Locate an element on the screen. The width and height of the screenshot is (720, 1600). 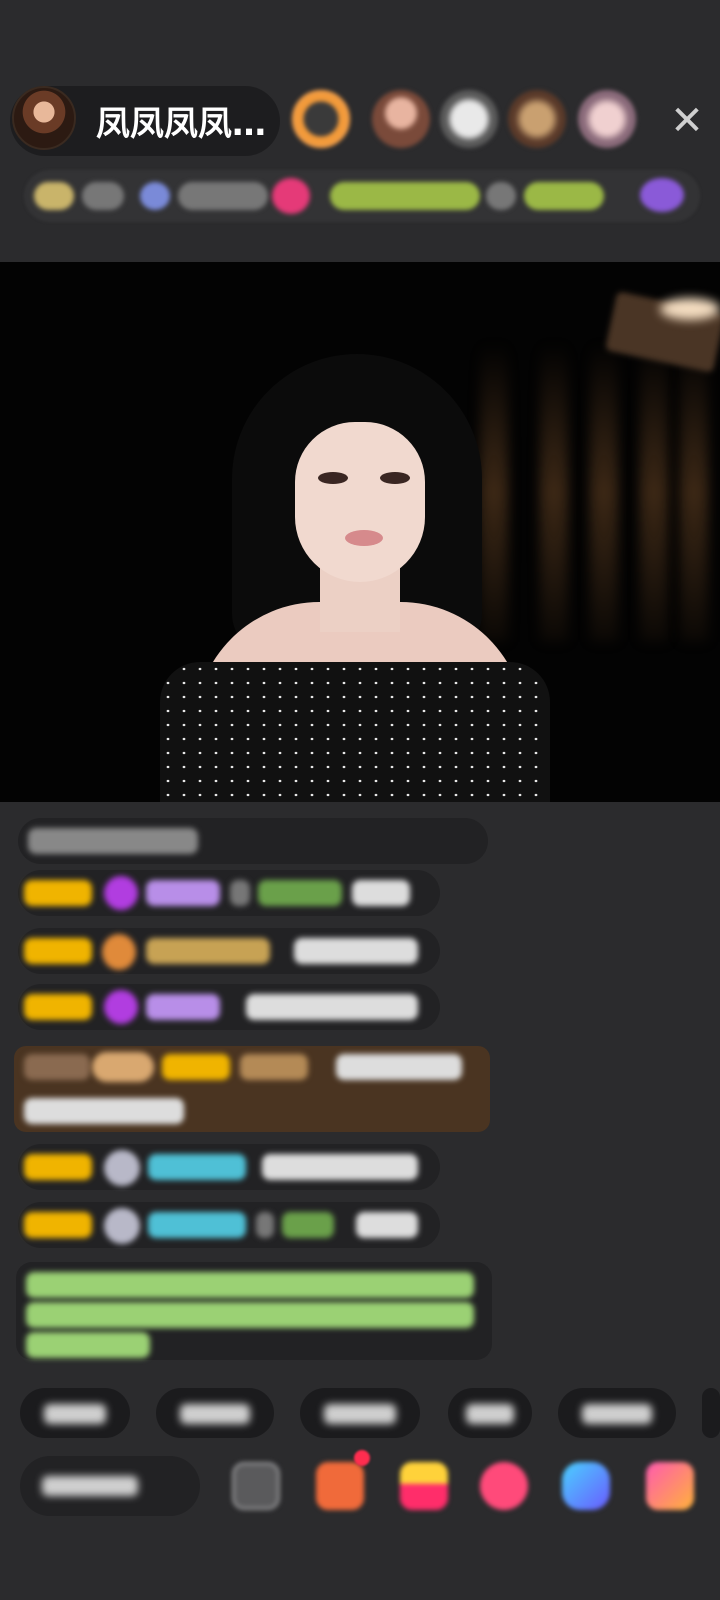
gift-icon is located at coordinates (123, 1067).